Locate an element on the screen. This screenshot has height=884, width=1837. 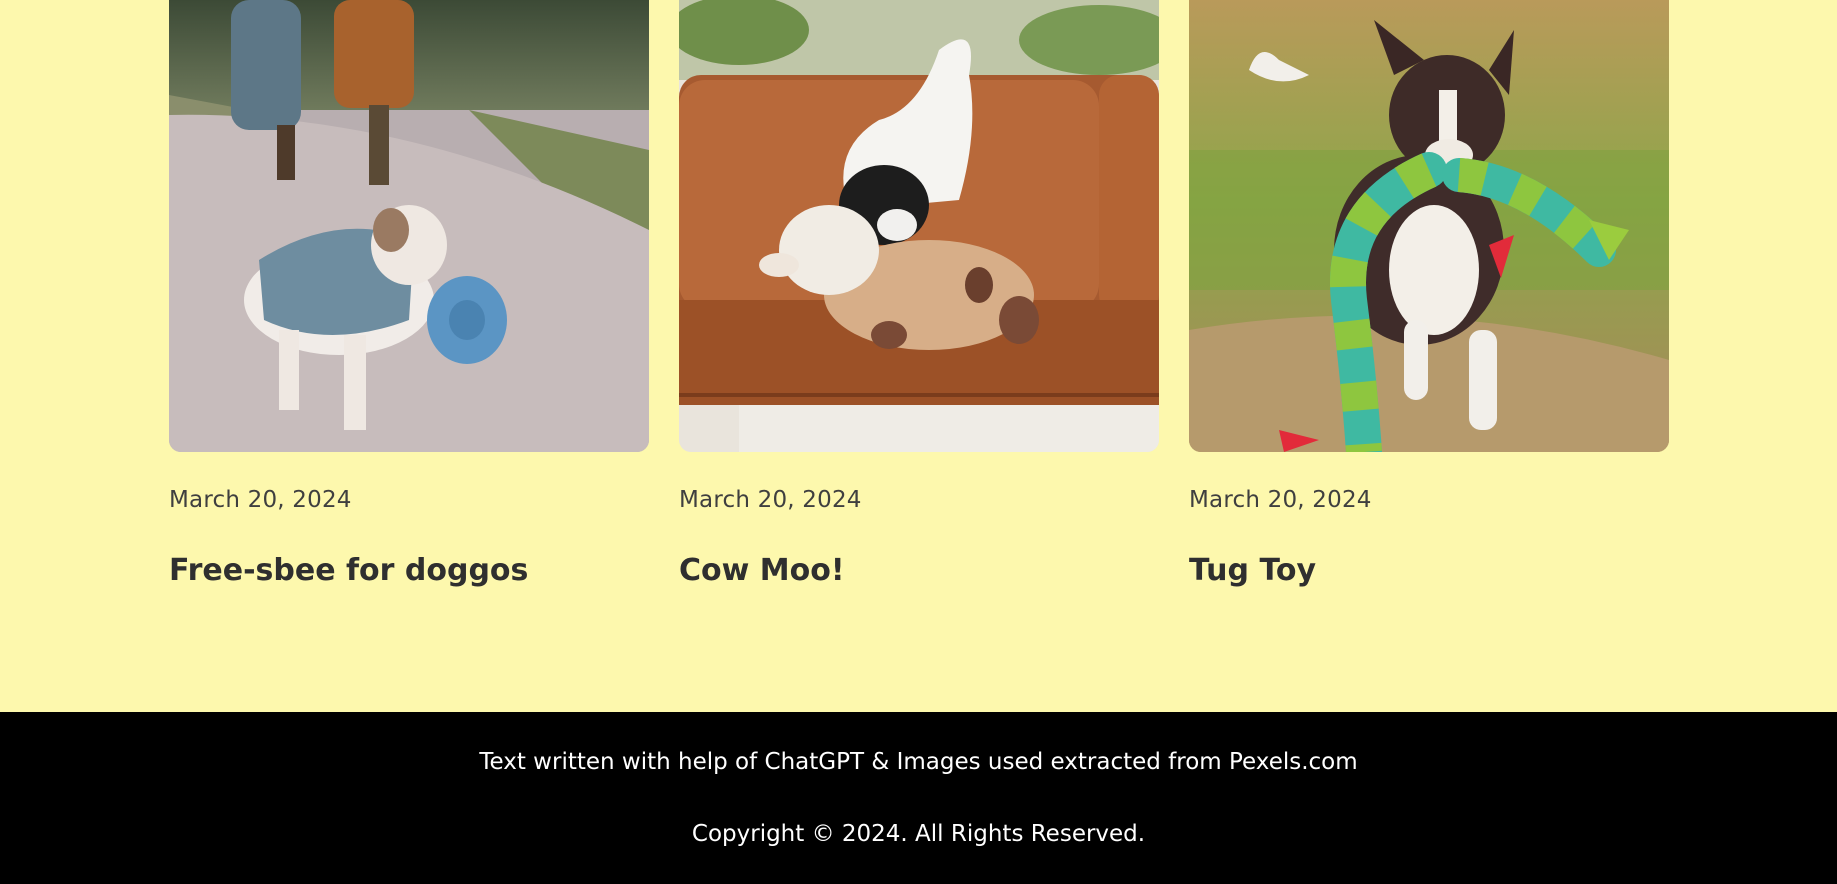
post-title: Free-sbee for doggos is located at coordinates (348, 570).